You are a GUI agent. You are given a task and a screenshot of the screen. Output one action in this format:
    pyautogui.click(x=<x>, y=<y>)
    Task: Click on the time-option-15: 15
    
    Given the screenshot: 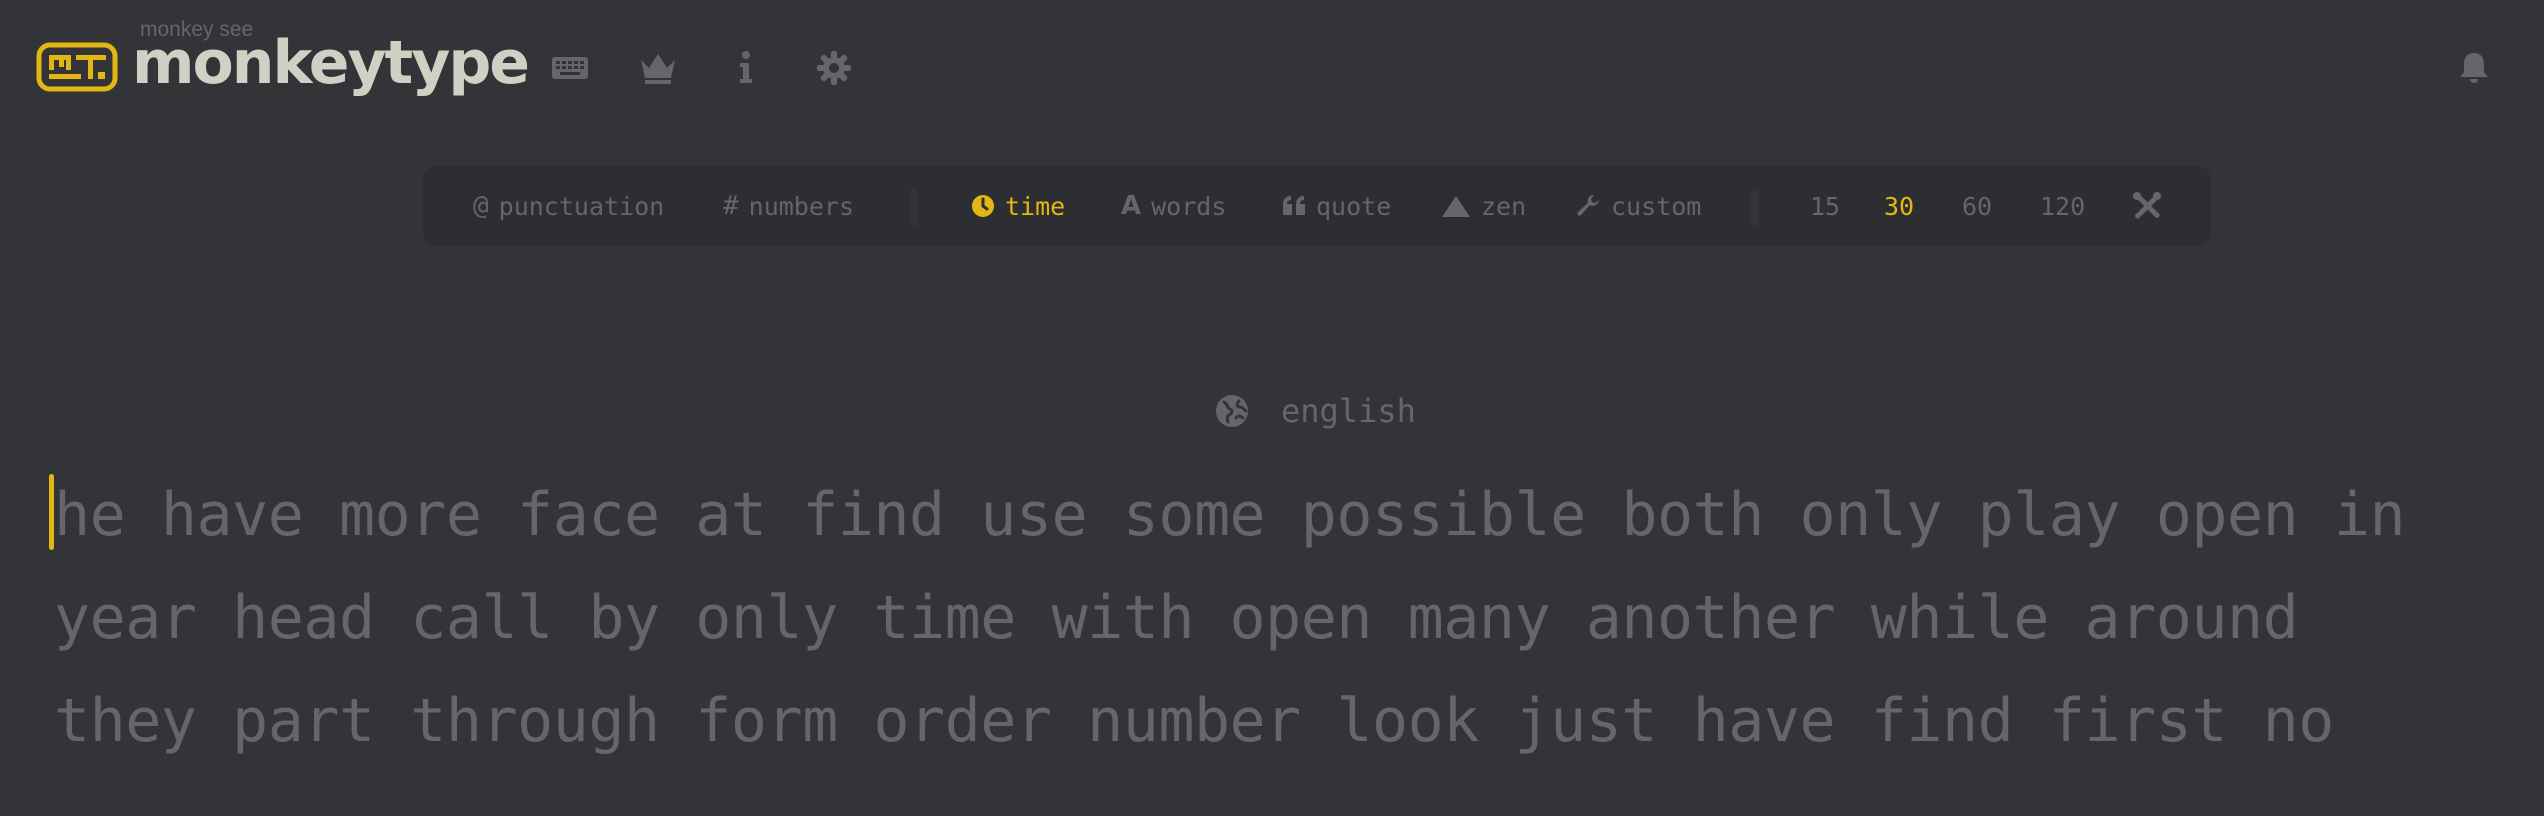 What is the action you would take?
    pyautogui.click(x=1825, y=206)
    